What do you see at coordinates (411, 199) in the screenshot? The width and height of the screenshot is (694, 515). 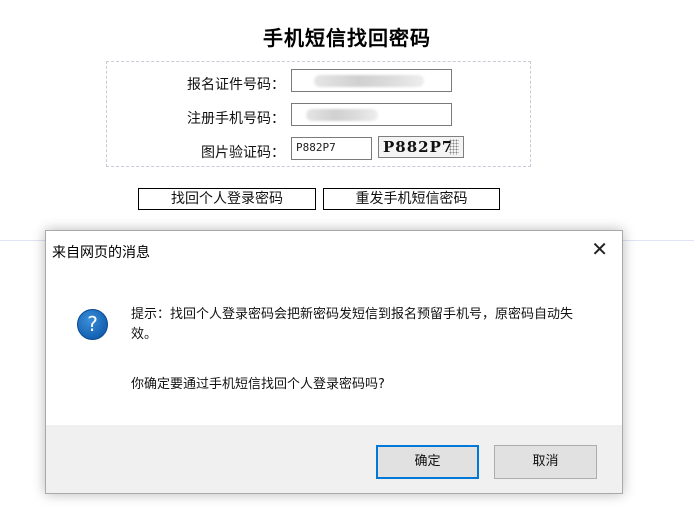 I see `resend-sms-button: 重发手机短信密码` at bounding box center [411, 199].